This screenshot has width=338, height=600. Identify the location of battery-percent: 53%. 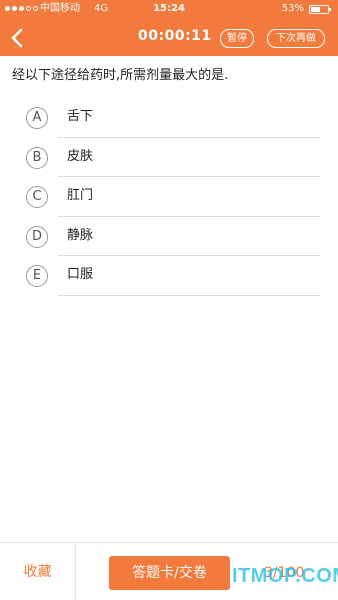
(292, 8).